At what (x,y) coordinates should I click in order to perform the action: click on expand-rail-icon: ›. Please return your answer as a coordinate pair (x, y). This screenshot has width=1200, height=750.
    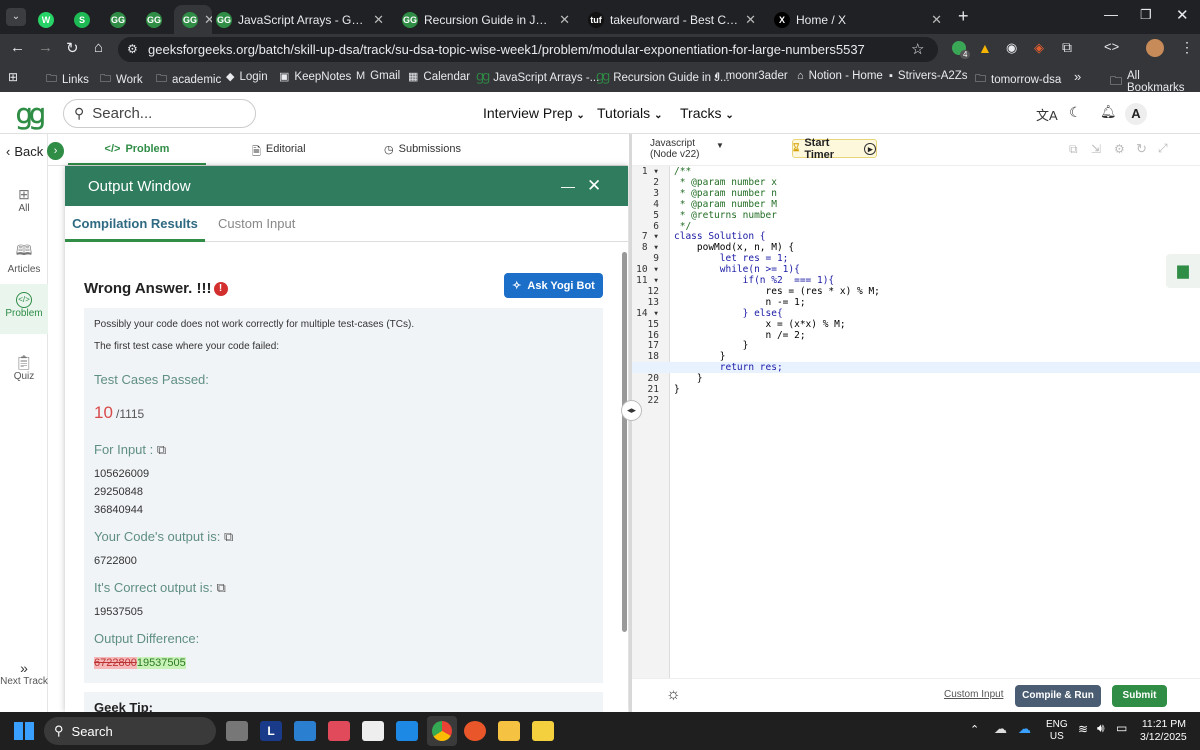
    Looking at the image, I should click on (55, 151).